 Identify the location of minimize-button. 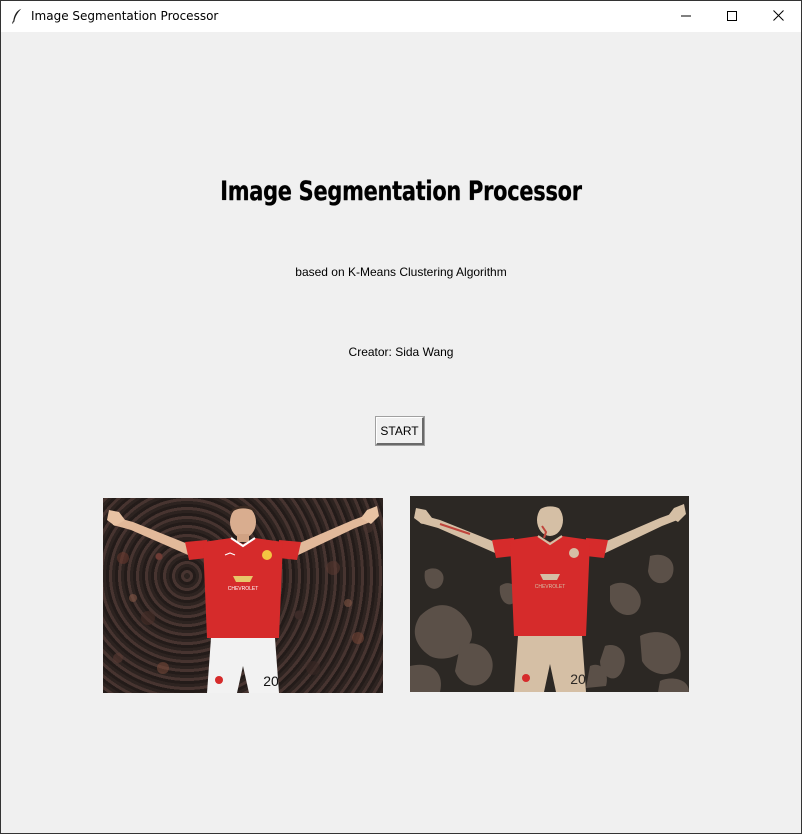
(686, 16).